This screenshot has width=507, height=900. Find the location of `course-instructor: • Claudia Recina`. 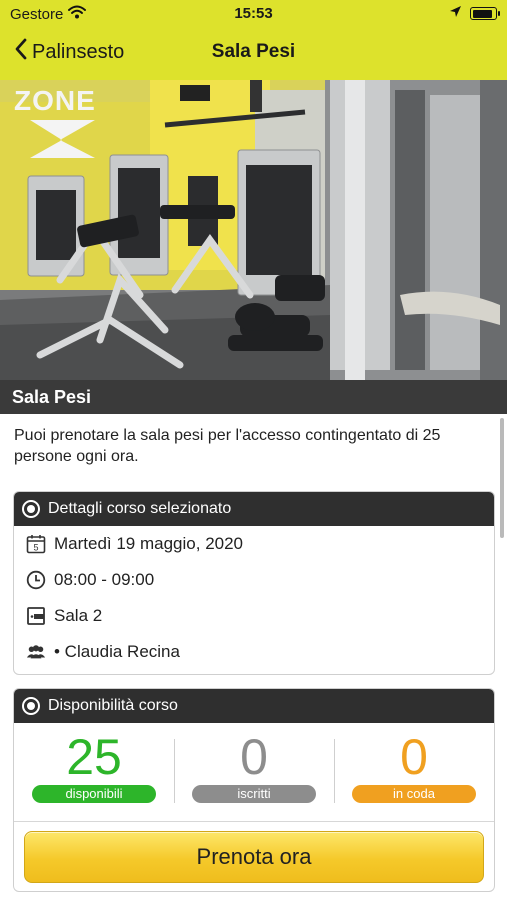

course-instructor: • Claudia Recina is located at coordinates (117, 651).